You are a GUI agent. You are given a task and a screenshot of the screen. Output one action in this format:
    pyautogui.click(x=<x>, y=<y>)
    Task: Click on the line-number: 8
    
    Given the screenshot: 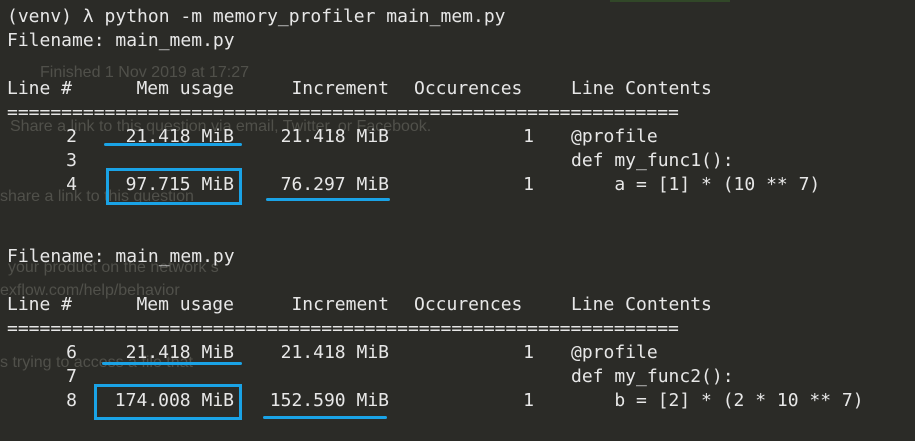 What is the action you would take?
    pyautogui.click(x=71, y=400)
    